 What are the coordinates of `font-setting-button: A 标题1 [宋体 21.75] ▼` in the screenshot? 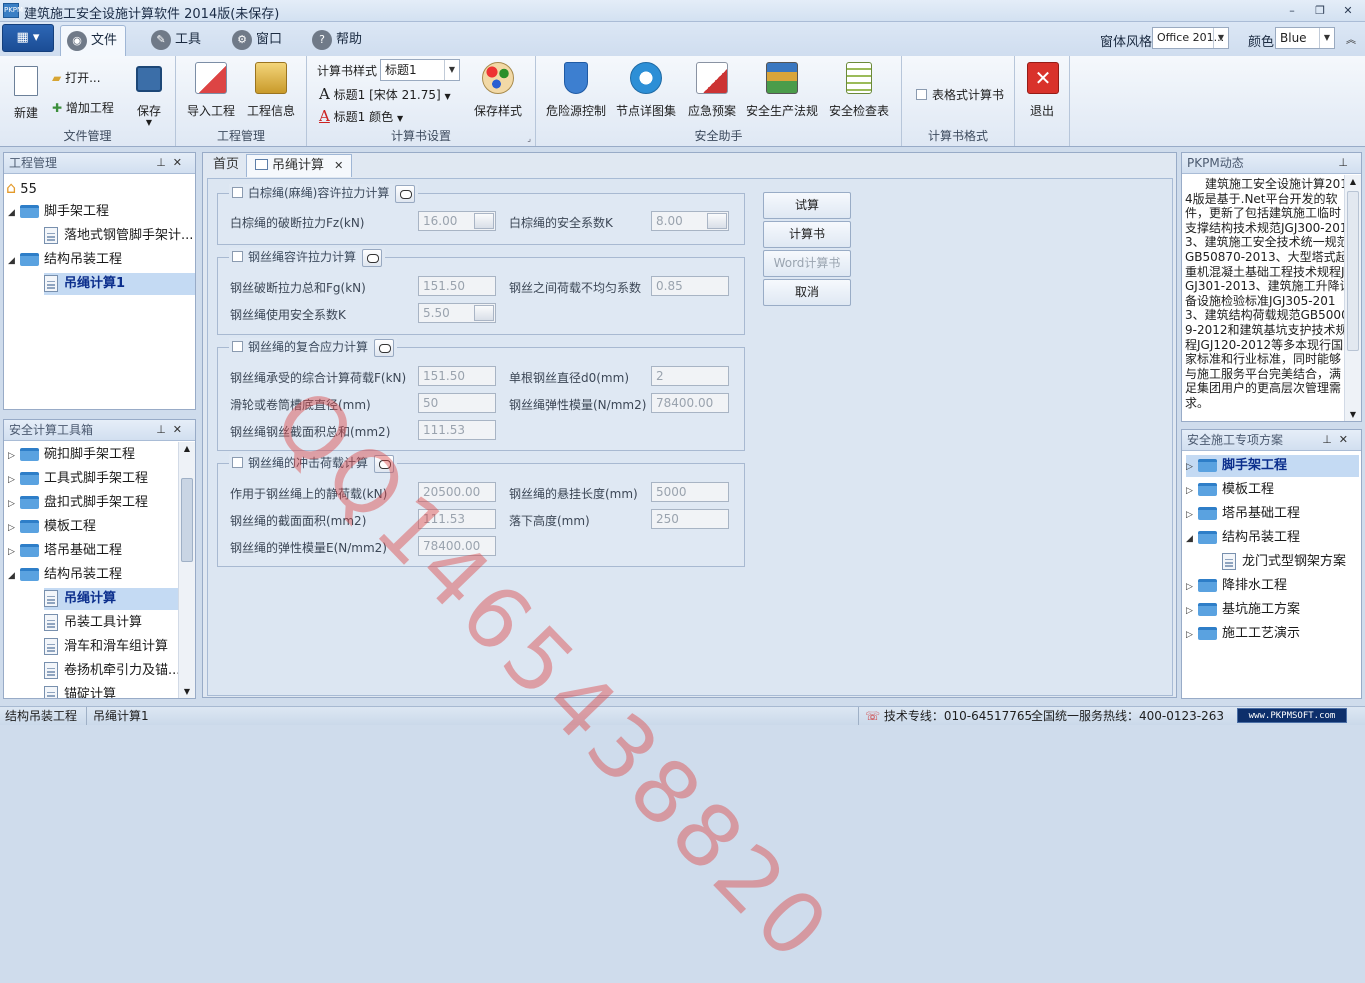 It's located at (385, 94).